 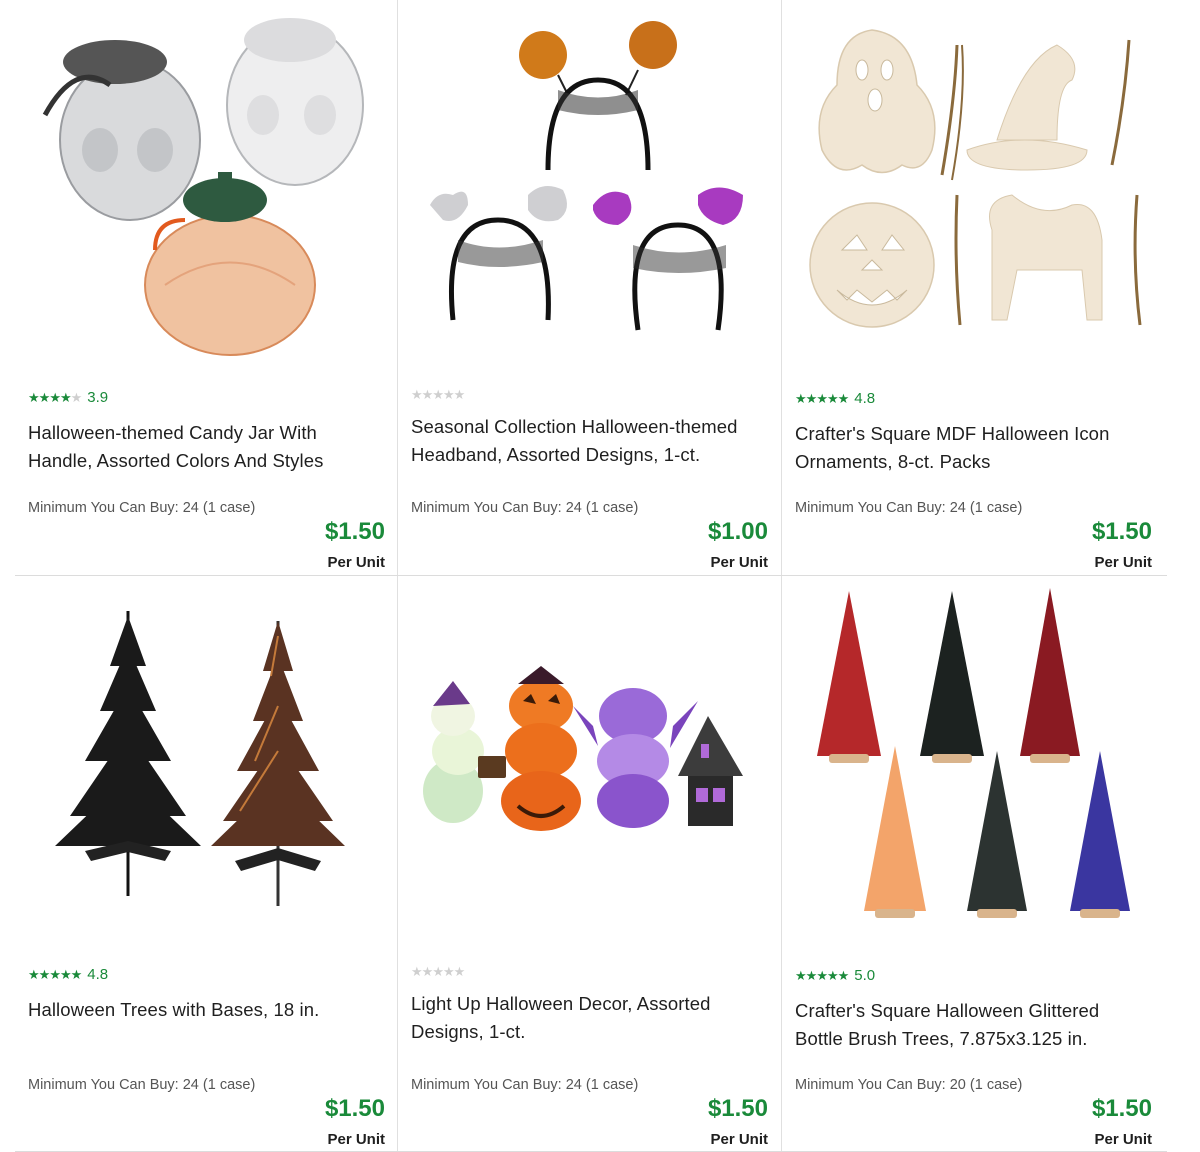 I want to click on candy-jars-image, so click(x=206, y=185).